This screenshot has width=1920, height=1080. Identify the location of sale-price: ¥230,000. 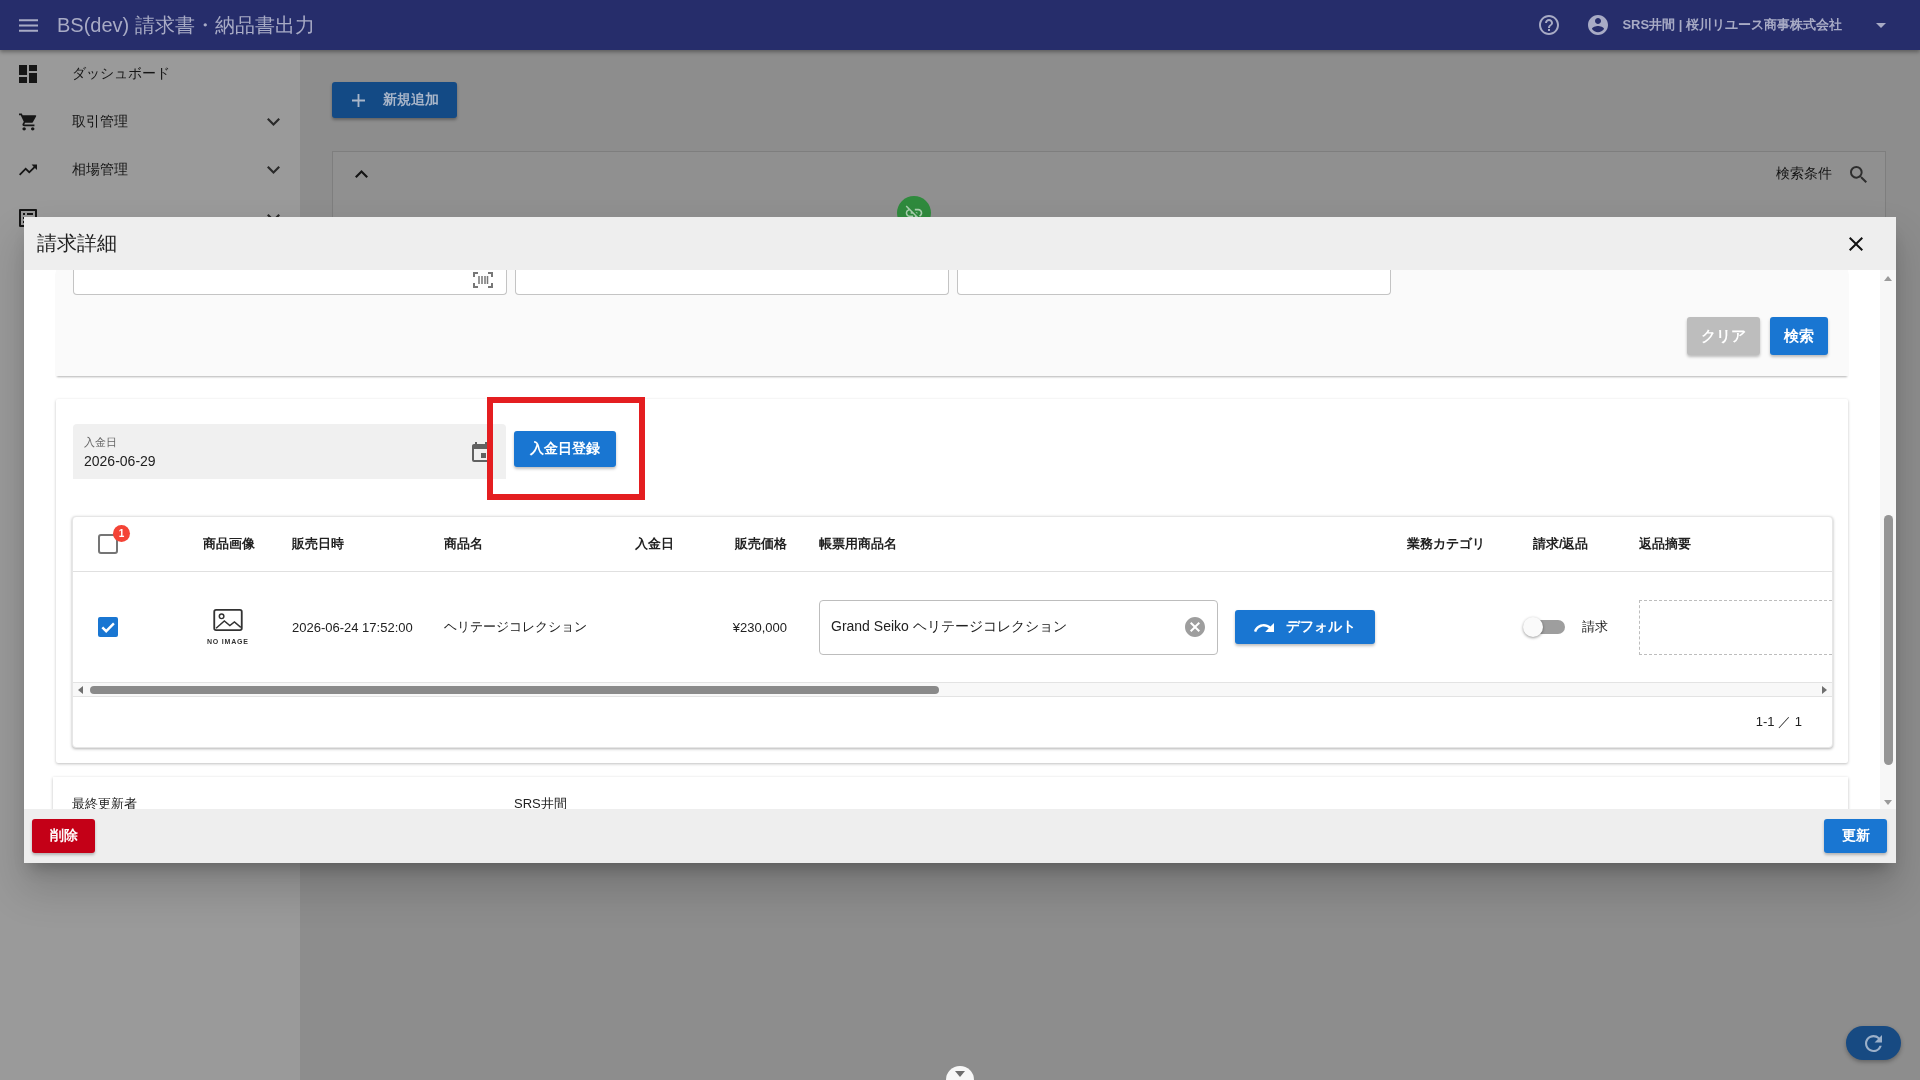
(759, 627).